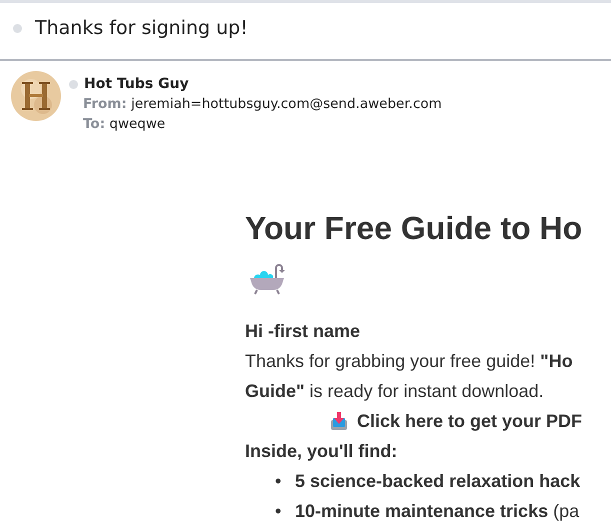 The height and width of the screenshot is (530, 611). Describe the element at coordinates (303, 331) in the screenshot. I see `greeting: Hi -first name` at that location.